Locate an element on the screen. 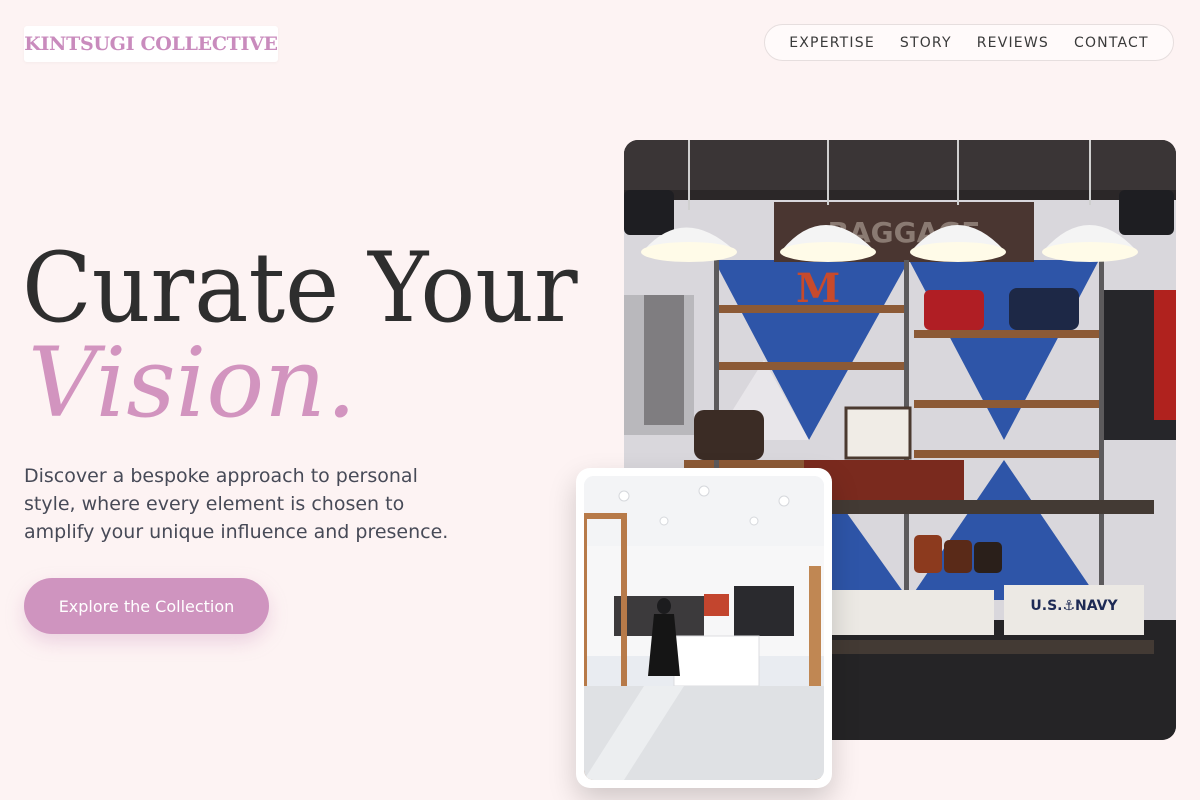  store-bright-illustration is located at coordinates (704, 628).